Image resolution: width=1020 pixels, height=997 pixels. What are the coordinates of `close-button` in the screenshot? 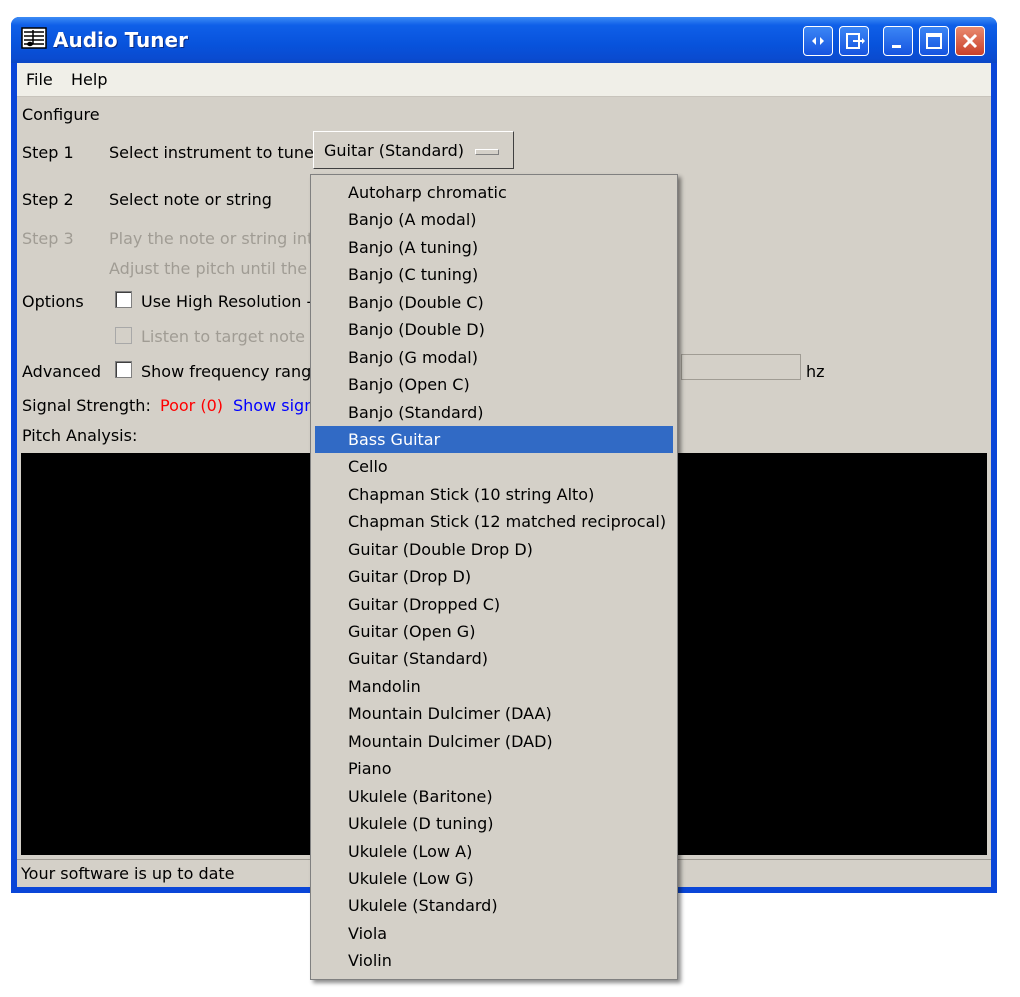 It's located at (970, 41).